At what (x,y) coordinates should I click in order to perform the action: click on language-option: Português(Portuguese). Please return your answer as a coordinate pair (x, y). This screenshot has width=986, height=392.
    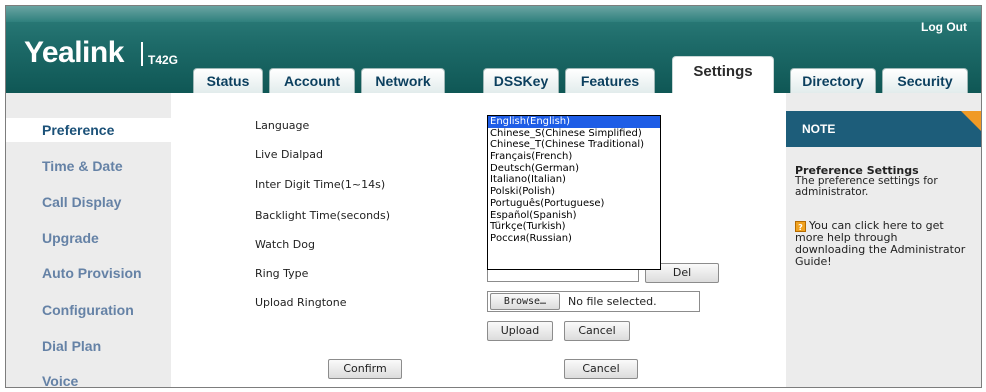
    Looking at the image, I should click on (574, 204).